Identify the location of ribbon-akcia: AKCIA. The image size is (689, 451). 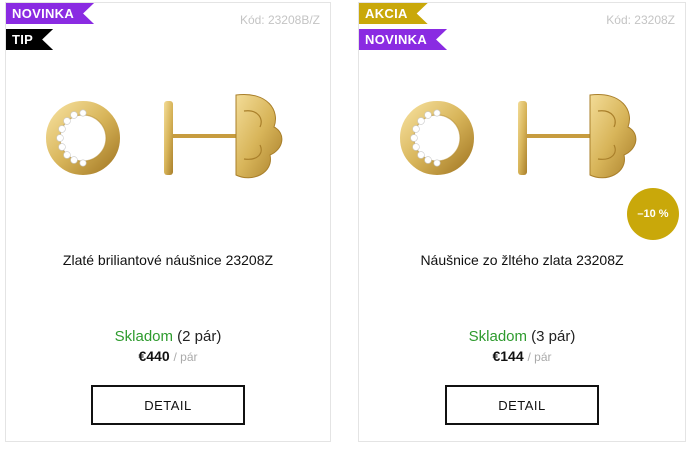
(393, 13).